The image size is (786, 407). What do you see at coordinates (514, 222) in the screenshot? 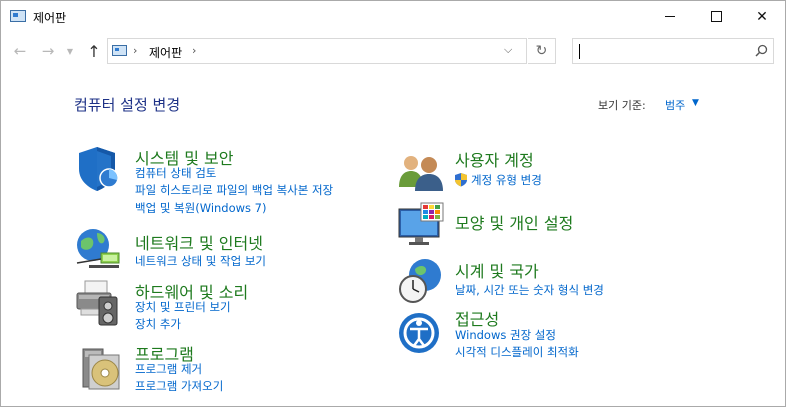
I see `category-title-appearance-personalization: 모양 및 개인 설정` at bounding box center [514, 222].